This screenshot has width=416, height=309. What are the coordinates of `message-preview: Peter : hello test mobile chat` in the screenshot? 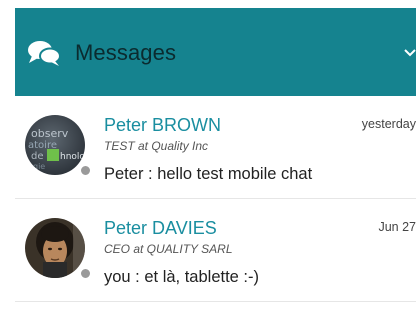 It's located at (208, 174).